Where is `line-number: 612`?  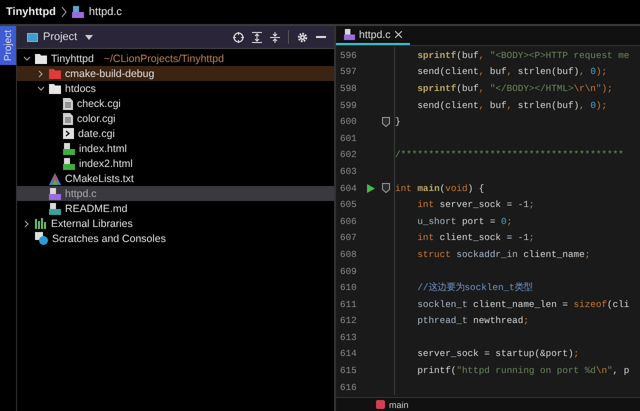
line-number: 612 is located at coordinates (348, 320).